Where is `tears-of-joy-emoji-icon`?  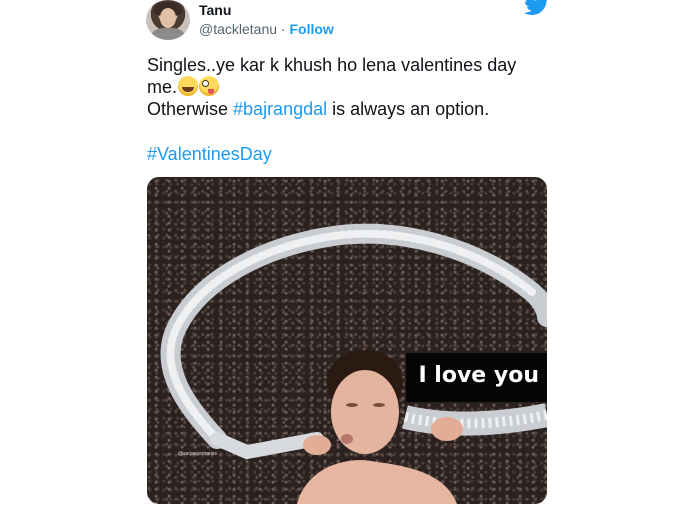
tears-of-joy-emoji-icon is located at coordinates (188, 86).